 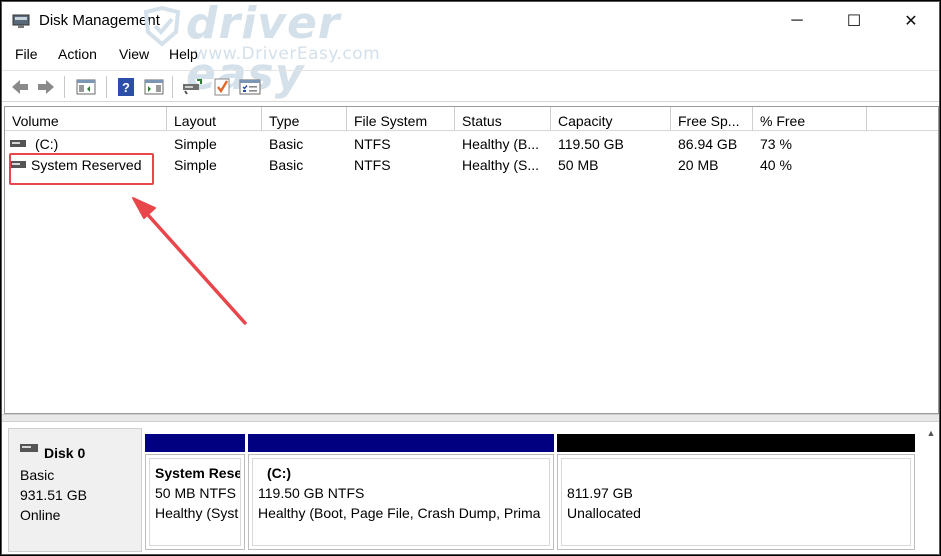 What do you see at coordinates (611, 119) in the screenshot?
I see `column-header-capacity: Capacity` at bounding box center [611, 119].